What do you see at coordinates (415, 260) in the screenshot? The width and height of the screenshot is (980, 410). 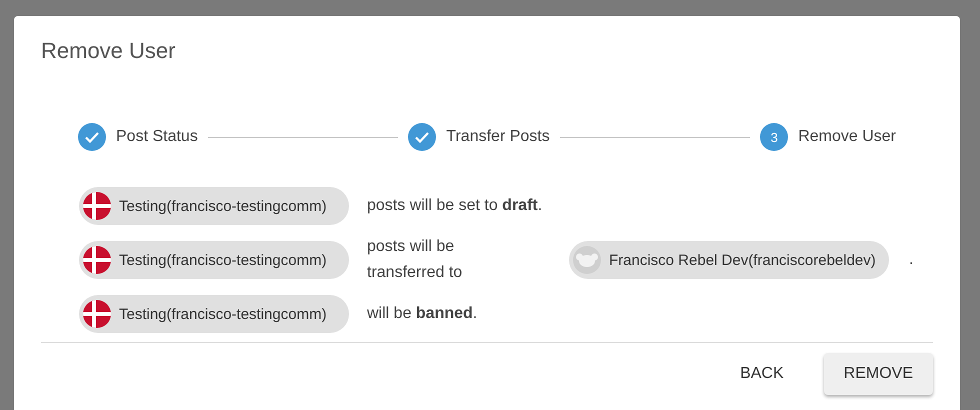 I see `message-text: posts will be transferred to` at bounding box center [415, 260].